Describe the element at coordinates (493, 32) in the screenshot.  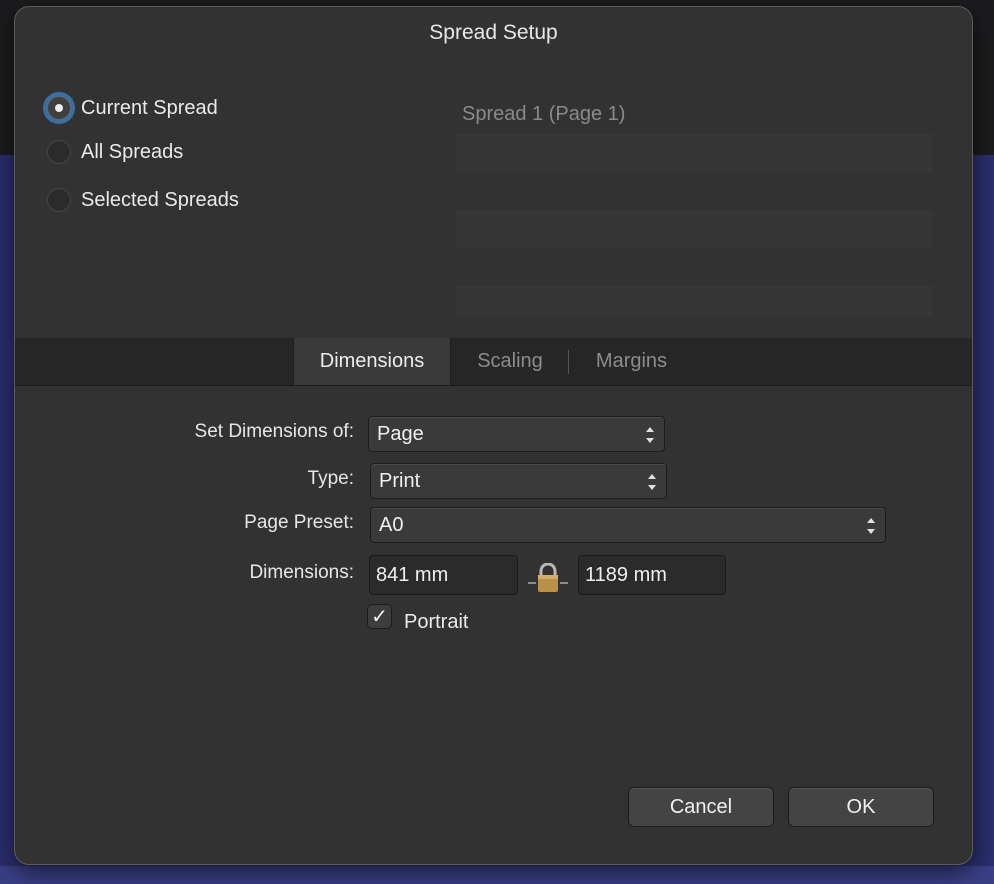
I see `dialog-title: Spread Setup` at that location.